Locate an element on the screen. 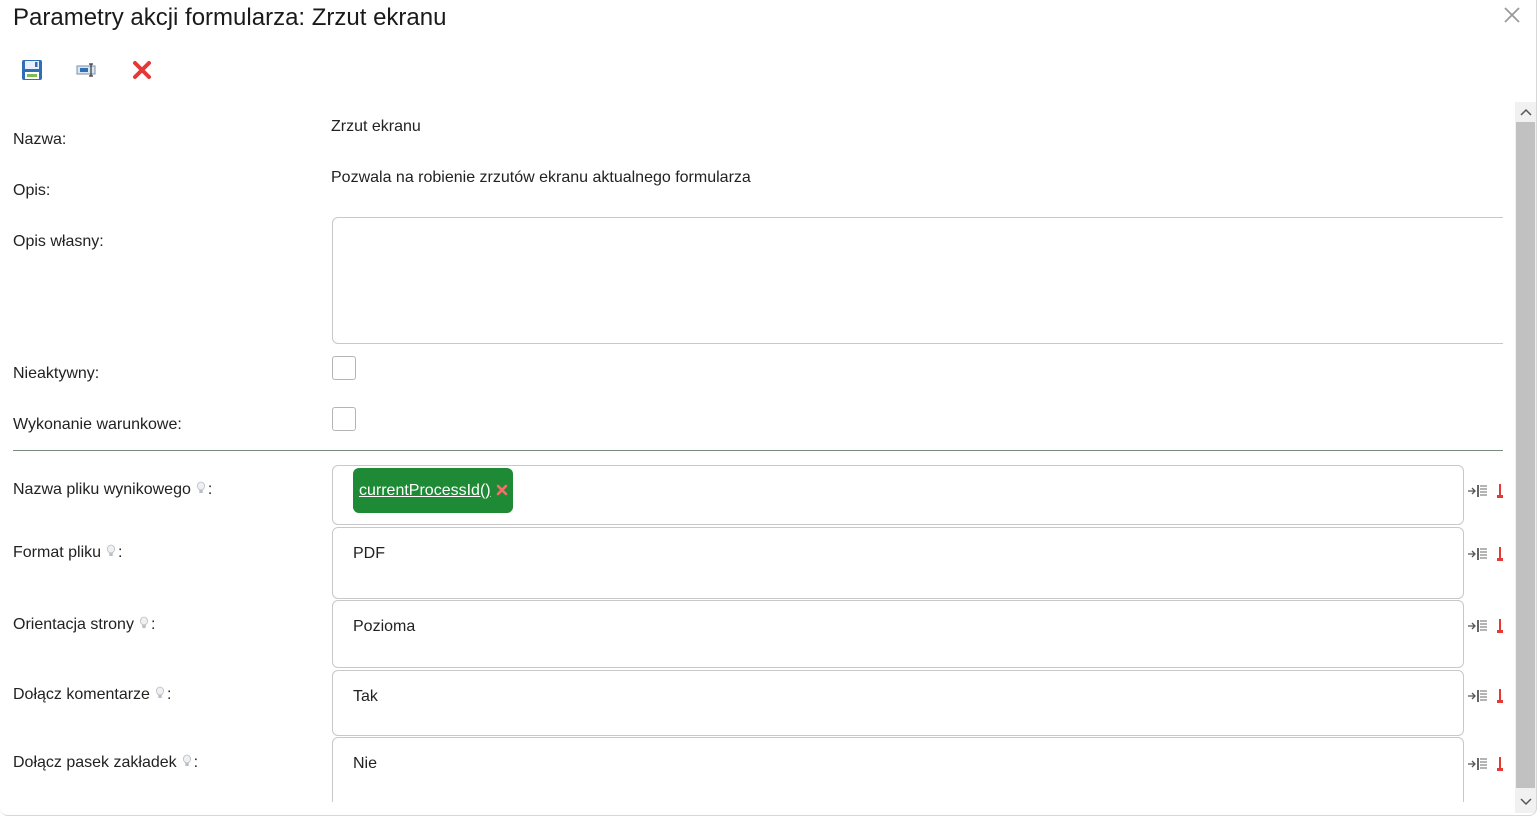 This screenshot has height=816, width=1537. function-chip: currentProcessId() is located at coordinates (433, 490).